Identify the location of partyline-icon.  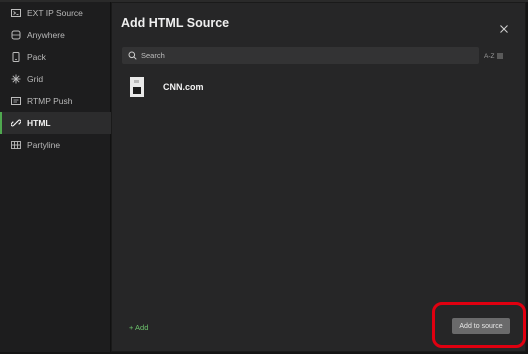
(16, 145).